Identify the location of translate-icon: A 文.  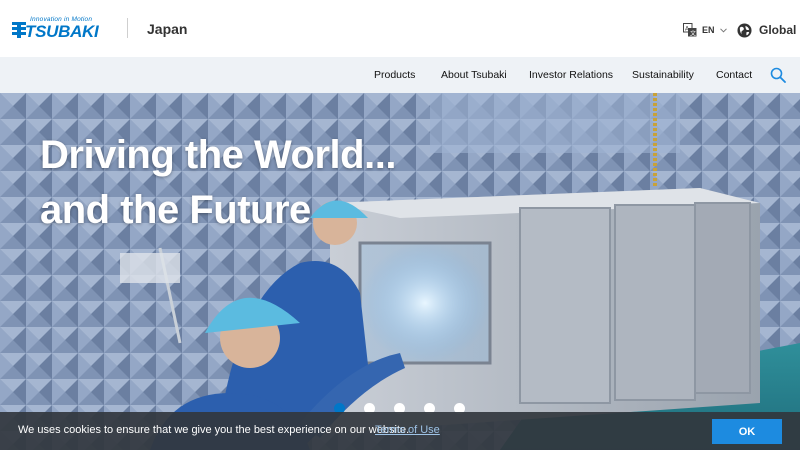
(690, 30).